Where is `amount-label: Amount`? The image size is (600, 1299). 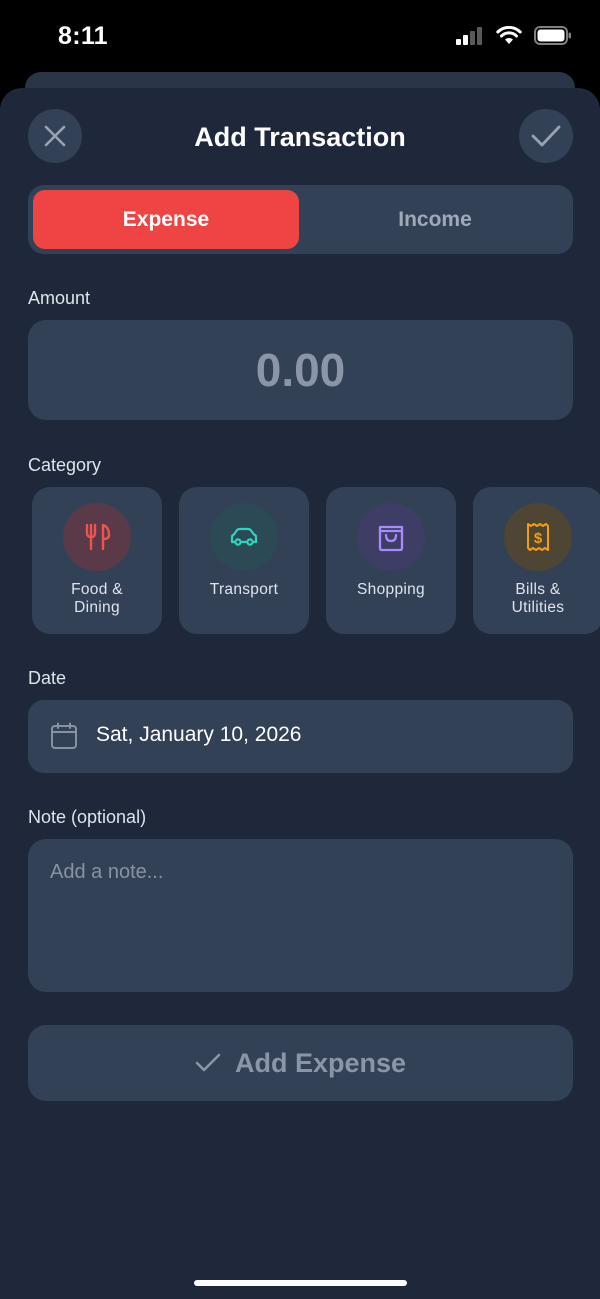 amount-label: Amount is located at coordinates (59, 298).